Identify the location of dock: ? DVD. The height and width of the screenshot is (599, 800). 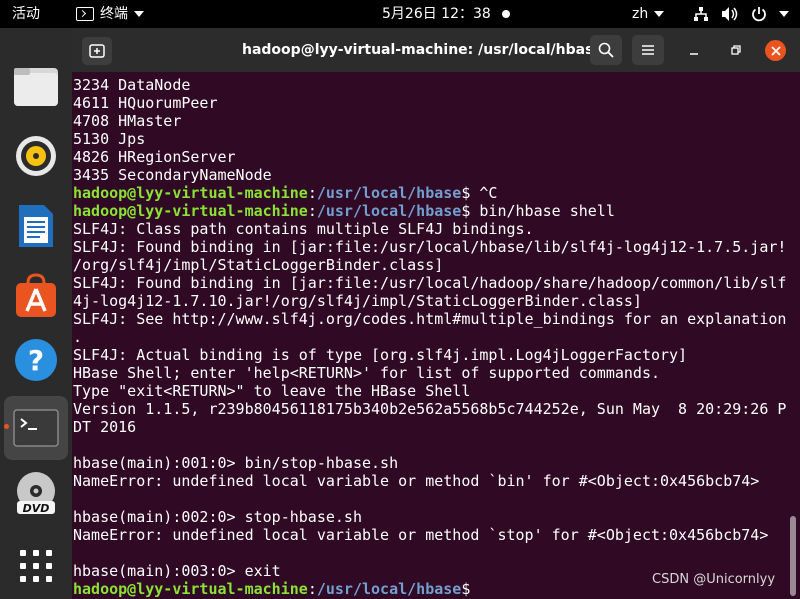
(36, 313).